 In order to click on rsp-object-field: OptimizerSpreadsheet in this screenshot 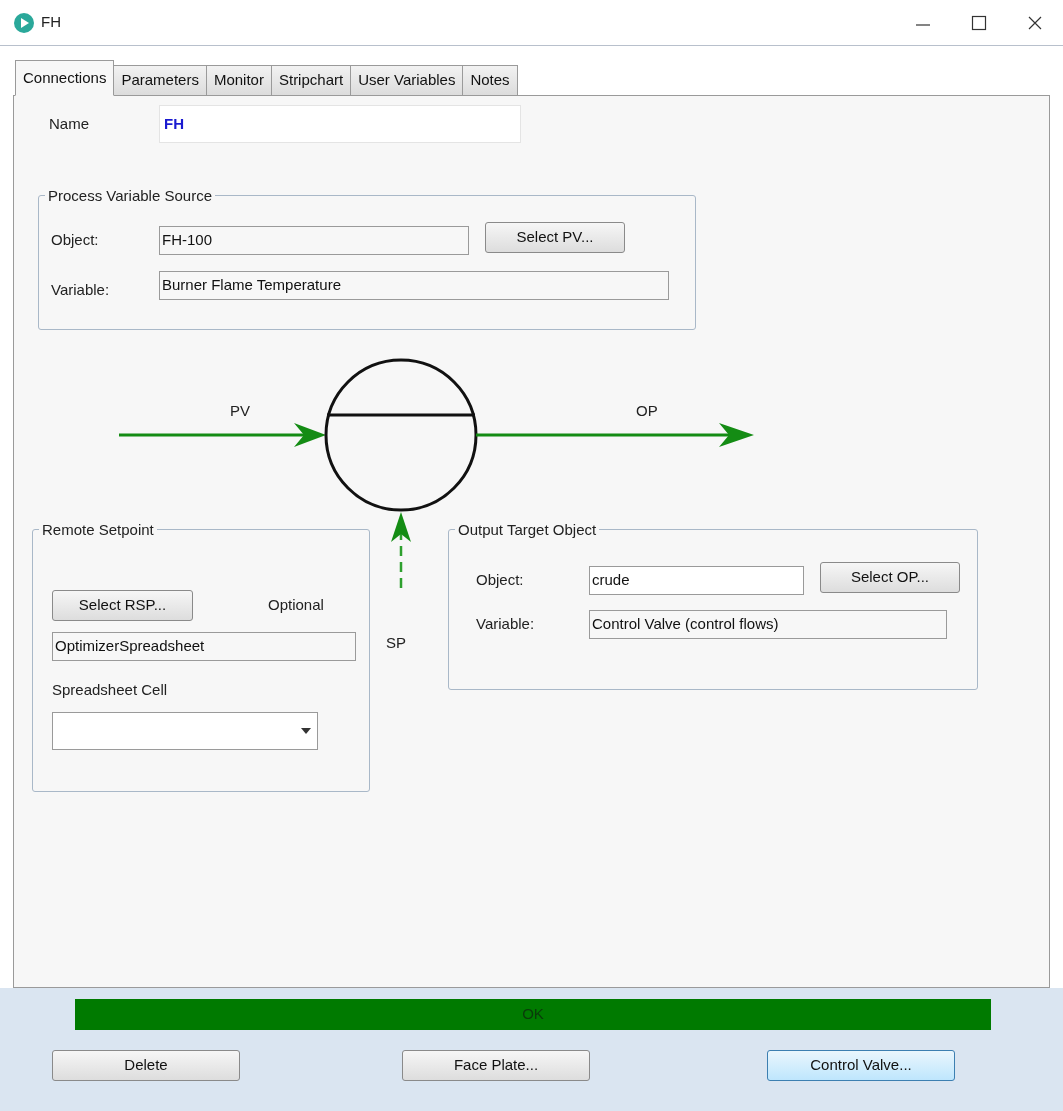, I will do `click(204, 646)`.